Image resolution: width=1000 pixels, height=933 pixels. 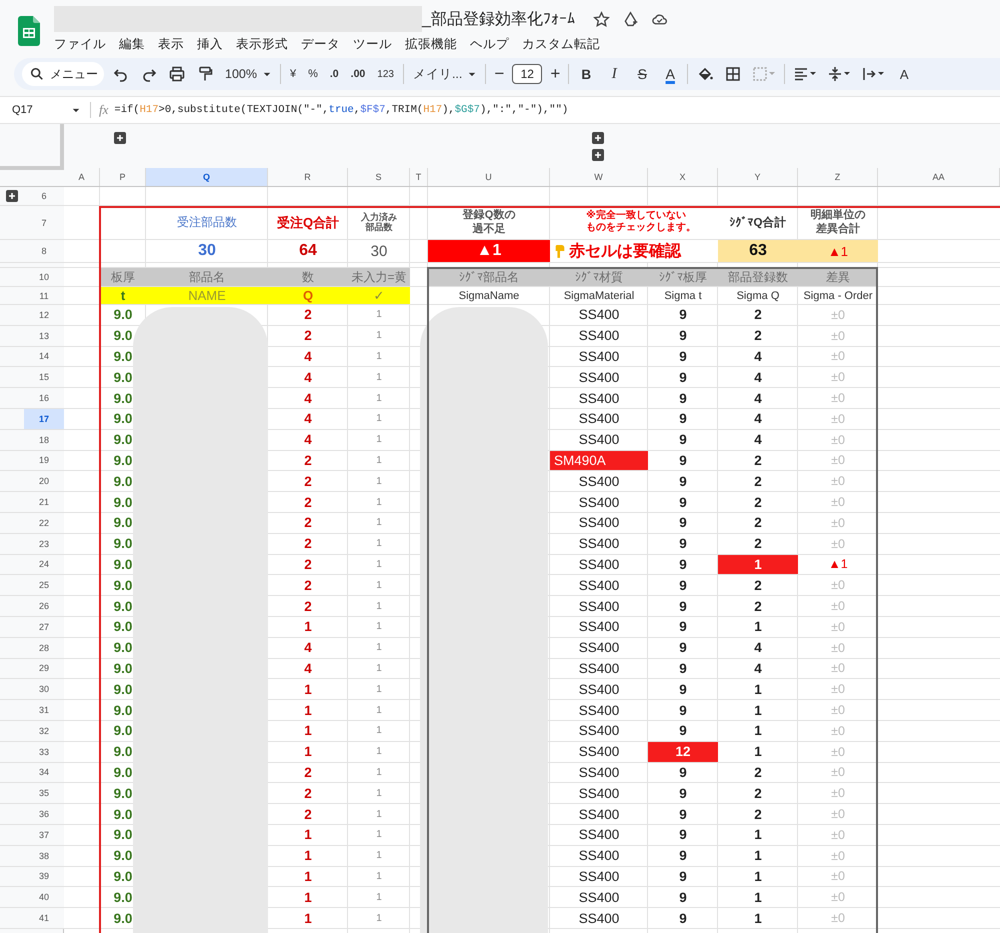 I want to click on search-menu-field: メニュー, so click(x=63, y=74).